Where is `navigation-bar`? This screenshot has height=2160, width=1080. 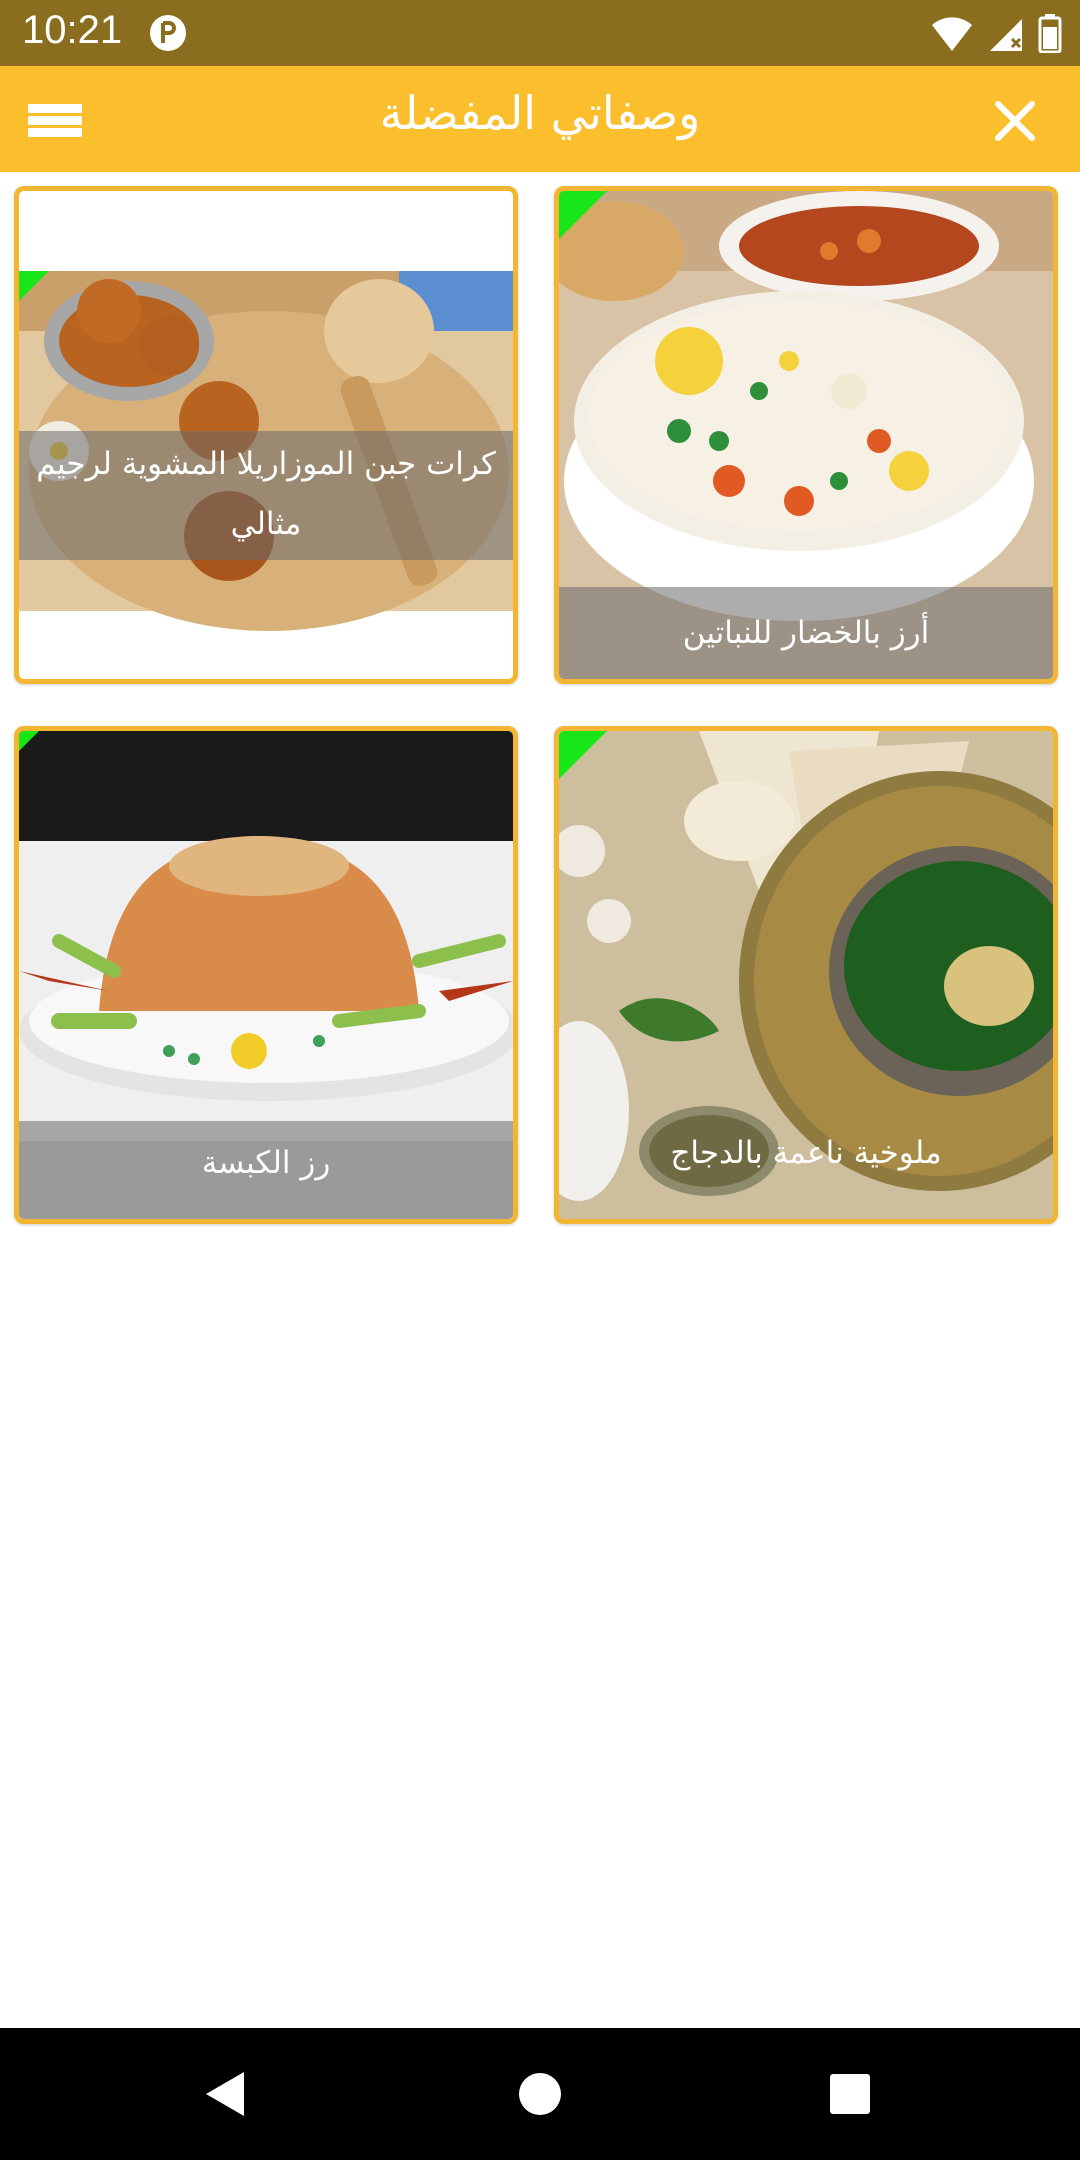 navigation-bar is located at coordinates (540, 2094).